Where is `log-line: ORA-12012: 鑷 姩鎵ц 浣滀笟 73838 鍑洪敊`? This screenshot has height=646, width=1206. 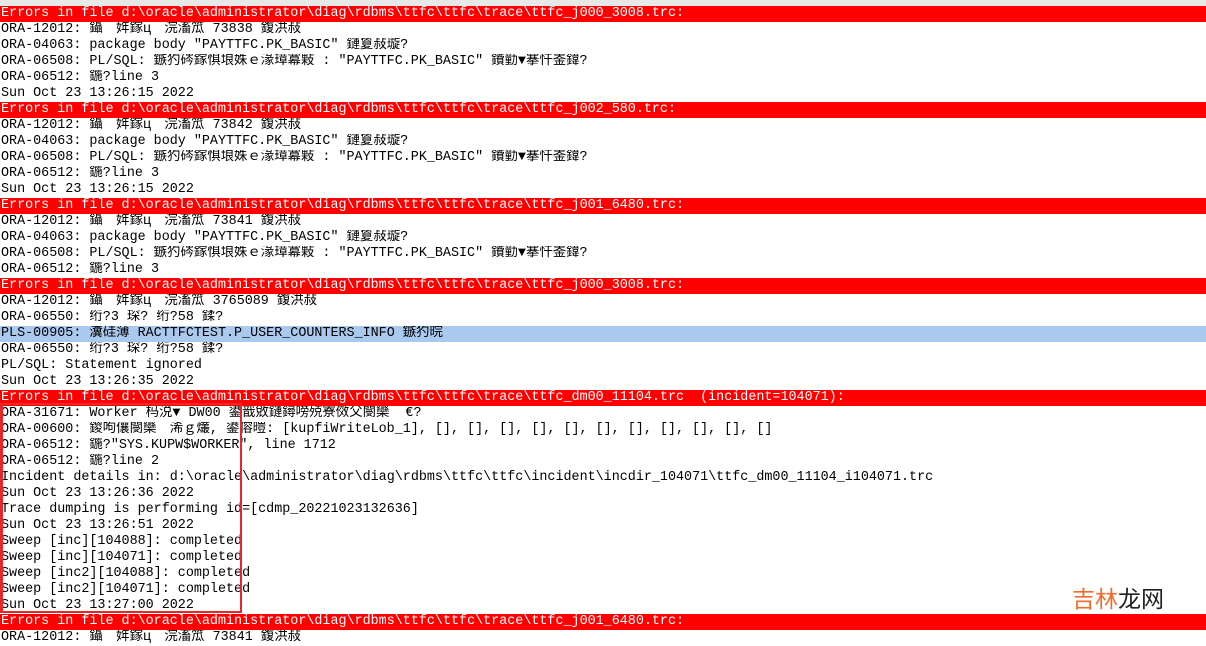 log-line: ORA-12012: 鑷 姩鎵ц 浣滀笟 73838 鍑洪敊 is located at coordinates (603, 30).